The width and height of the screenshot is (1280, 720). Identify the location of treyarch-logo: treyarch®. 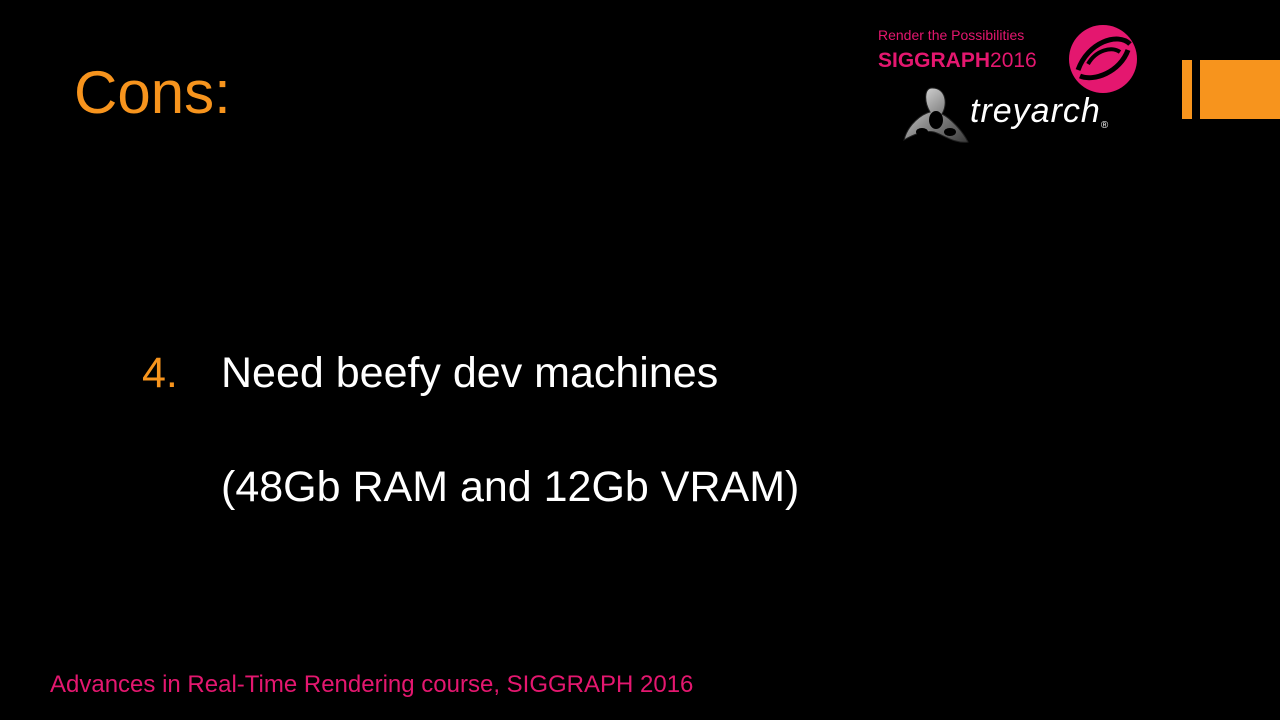
(1018, 119).